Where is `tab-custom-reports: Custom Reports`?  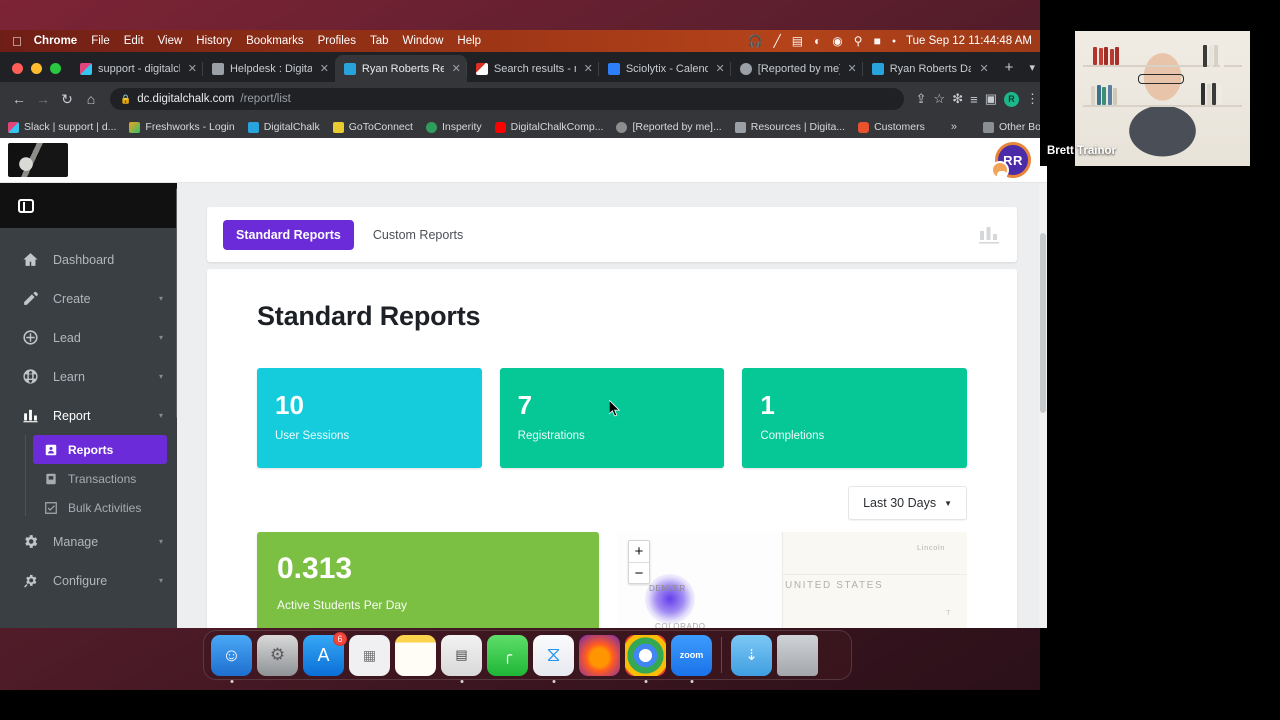
tab-custom-reports: Custom Reports is located at coordinates (418, 235).